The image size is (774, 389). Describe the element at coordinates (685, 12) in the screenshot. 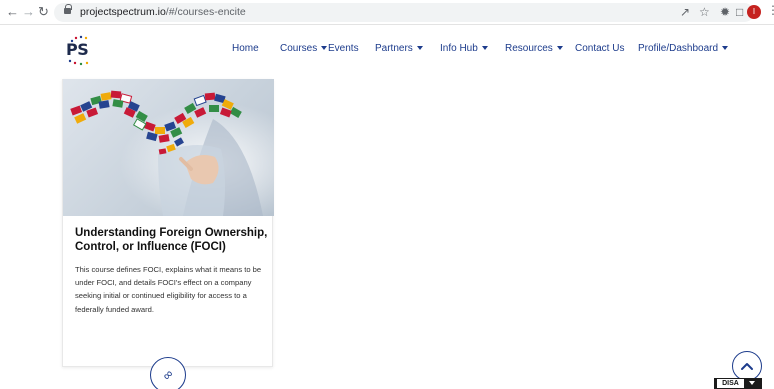

I see `share-icon: ↗` at that location.